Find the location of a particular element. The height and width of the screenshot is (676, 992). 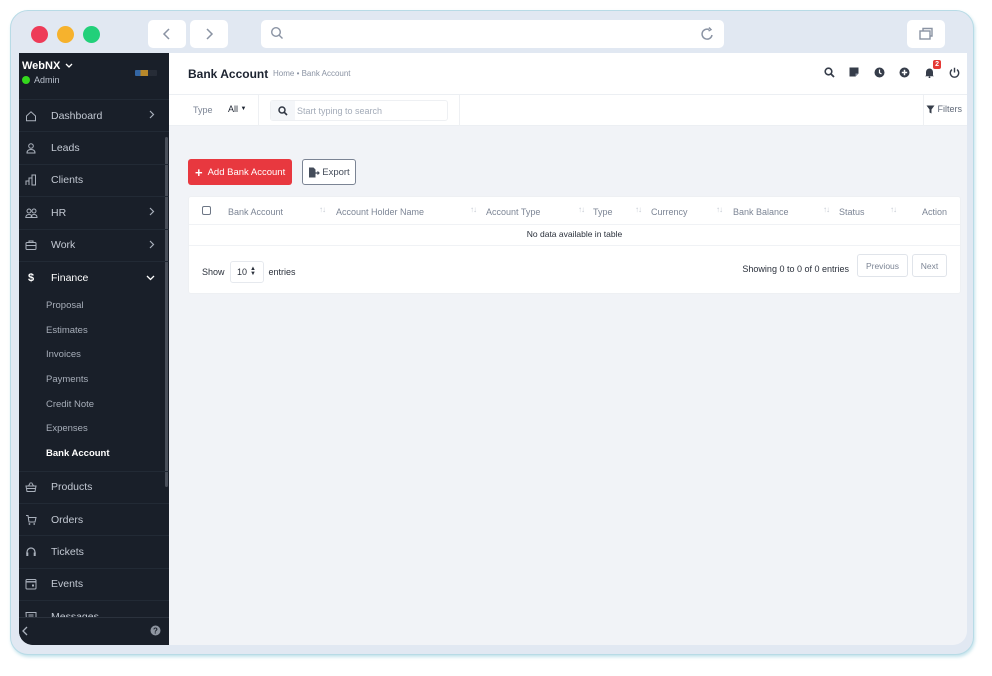

sidebar-subitem-estimates: Estimates is located at coordinates (94, 330).